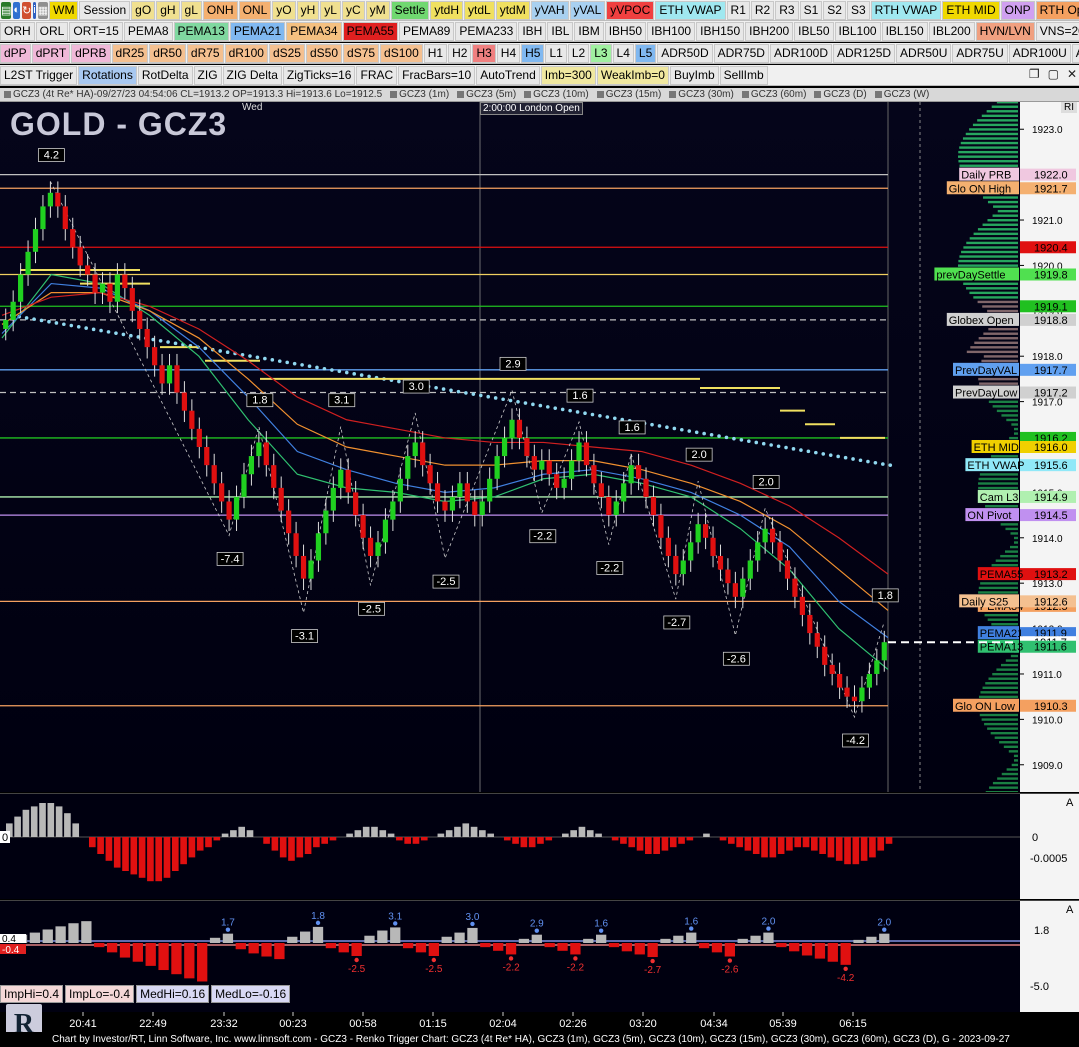 The width and height of the screenshot is (1079, 1047). Describe the element at coordinates (419, 94) in the screenshot. I see `chart-tab: GCZ3 (1m)` at that location.